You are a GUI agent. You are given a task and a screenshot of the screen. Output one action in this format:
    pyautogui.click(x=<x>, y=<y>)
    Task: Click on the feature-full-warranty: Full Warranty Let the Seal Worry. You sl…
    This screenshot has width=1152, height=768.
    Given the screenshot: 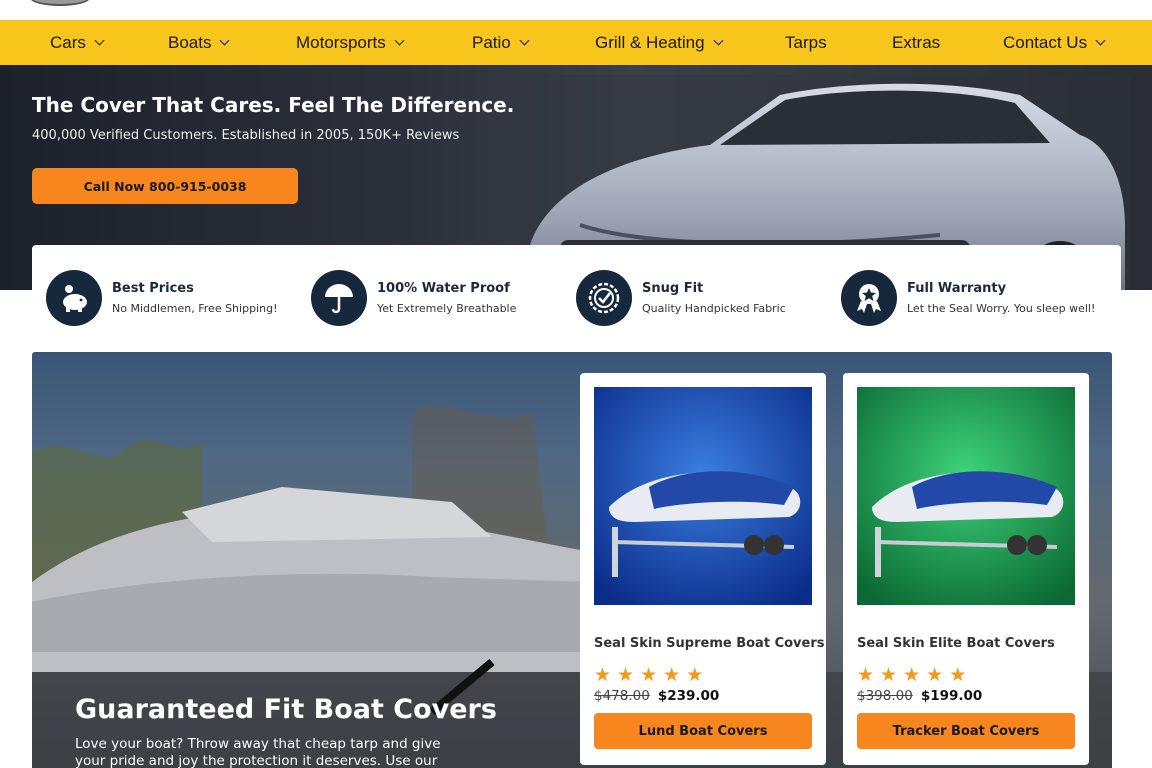 What is the action you would take?
    pyautogui.click(x=968, y=298)
    